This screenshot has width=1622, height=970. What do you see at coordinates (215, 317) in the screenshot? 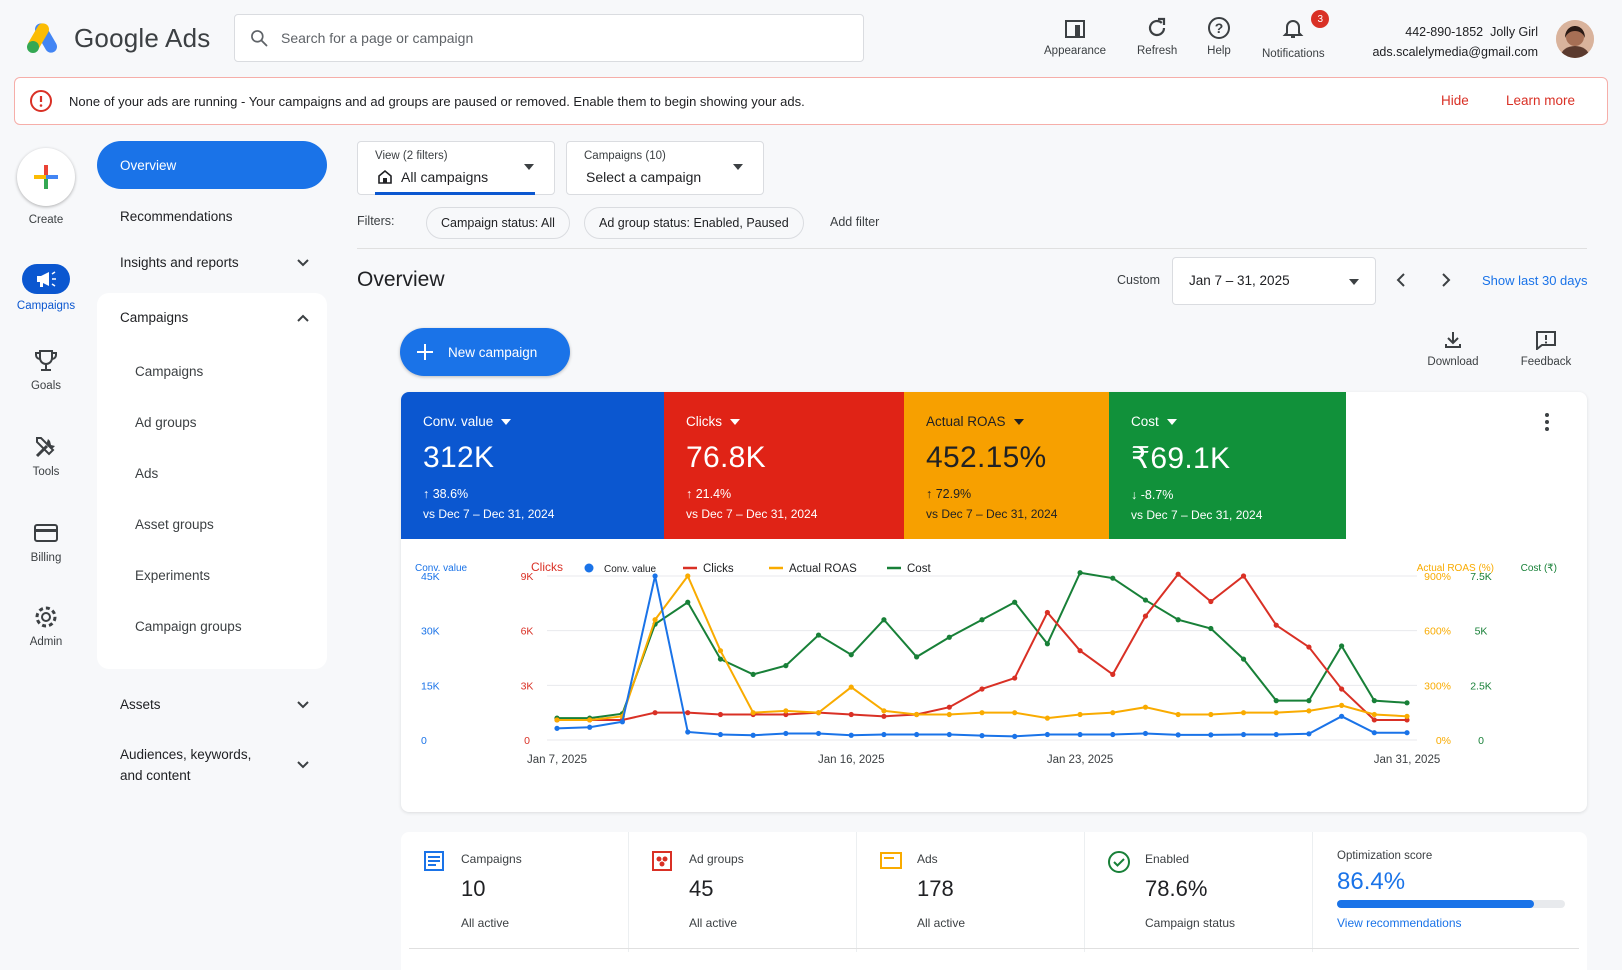
I see `nav-campaigns-header: Campaigns` at bounding box center [215, 317].